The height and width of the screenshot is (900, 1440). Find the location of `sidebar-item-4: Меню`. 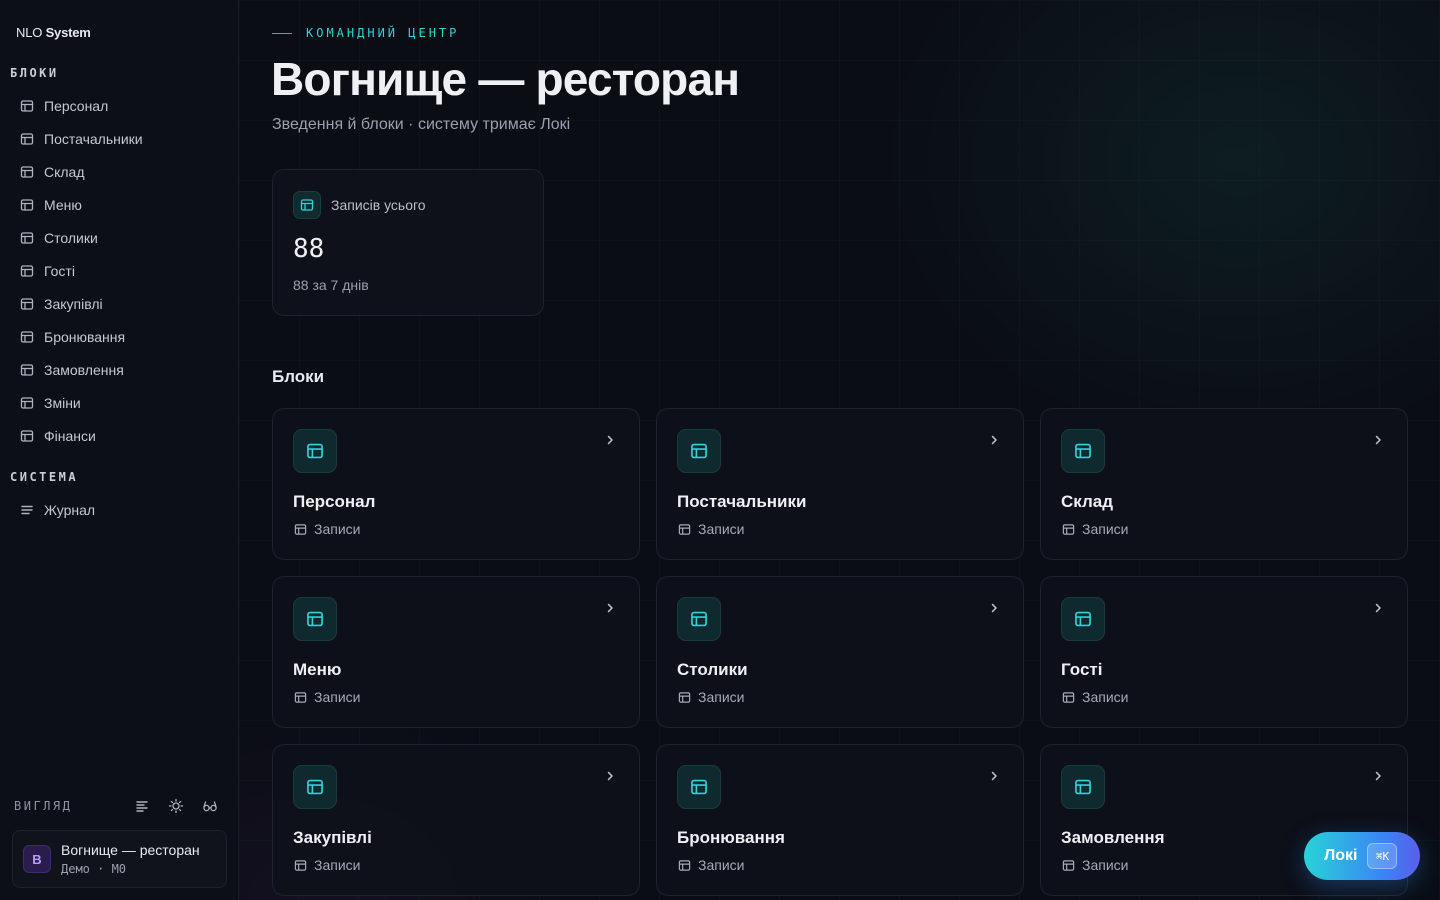

sidebar-item-4: Меню is located at coordinates (119, 205).